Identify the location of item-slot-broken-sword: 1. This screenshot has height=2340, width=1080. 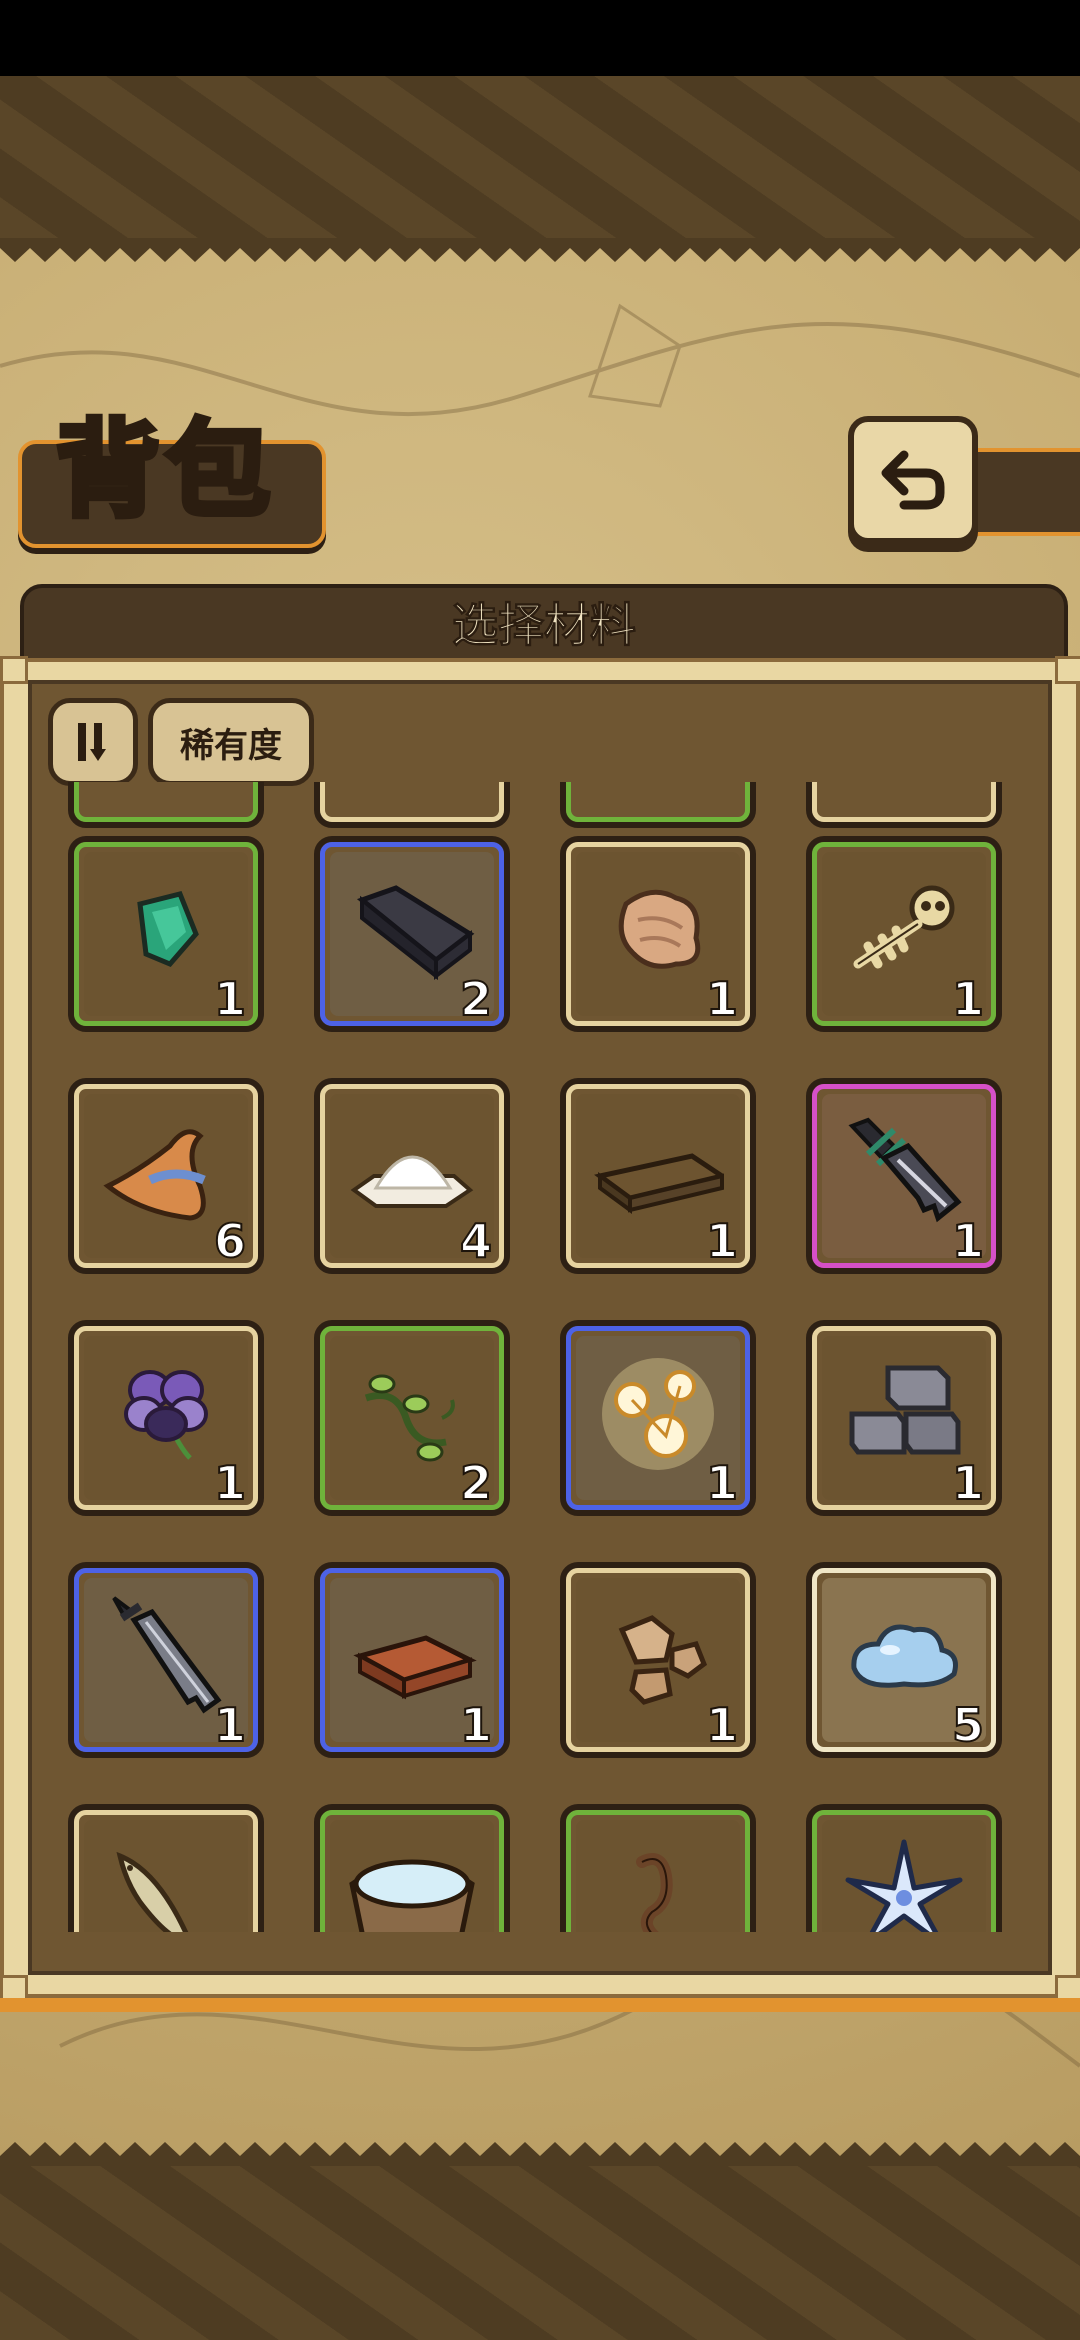
(904, 1176).